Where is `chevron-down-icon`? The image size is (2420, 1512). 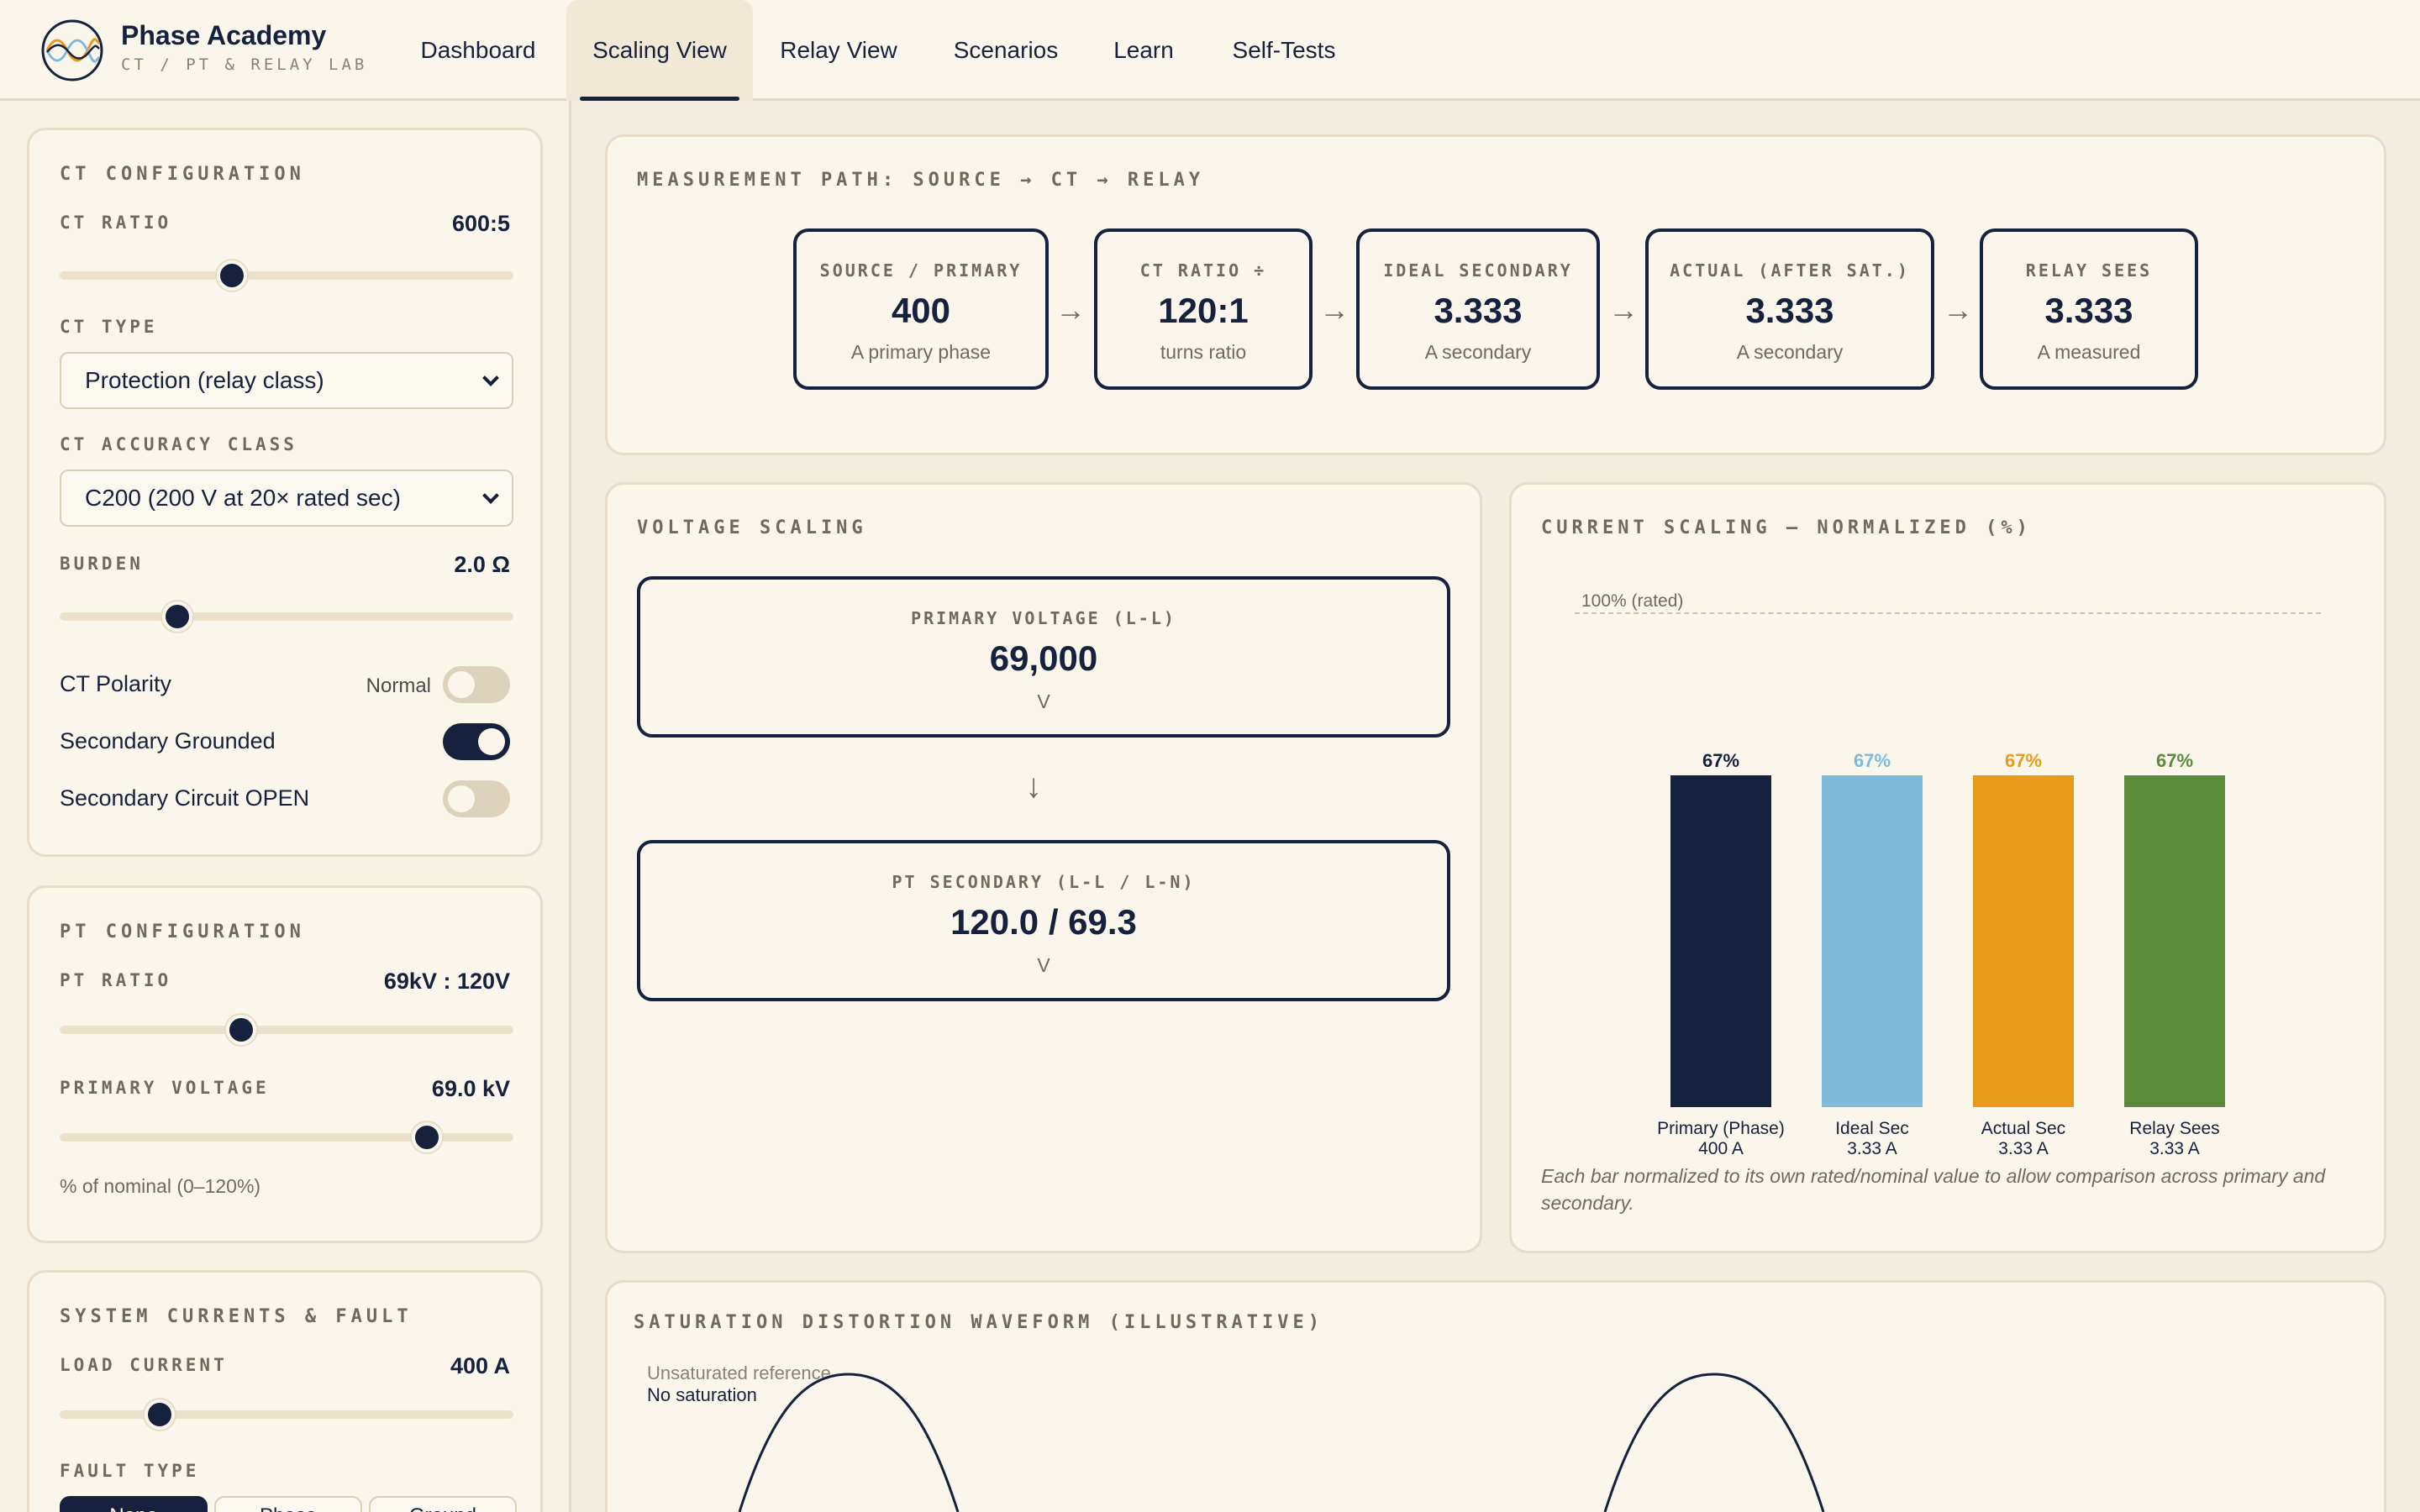 chevron-down-icon is located at coordinates (491, 495).